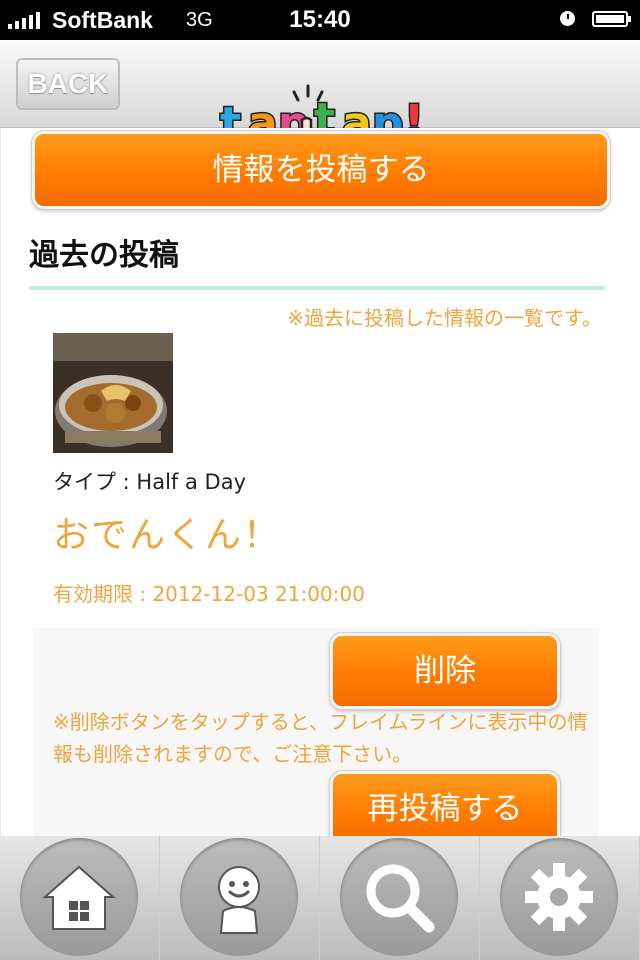 This screenshot has width=640, height=960. I want to click on delete-button: 削除, so click(445, 671).